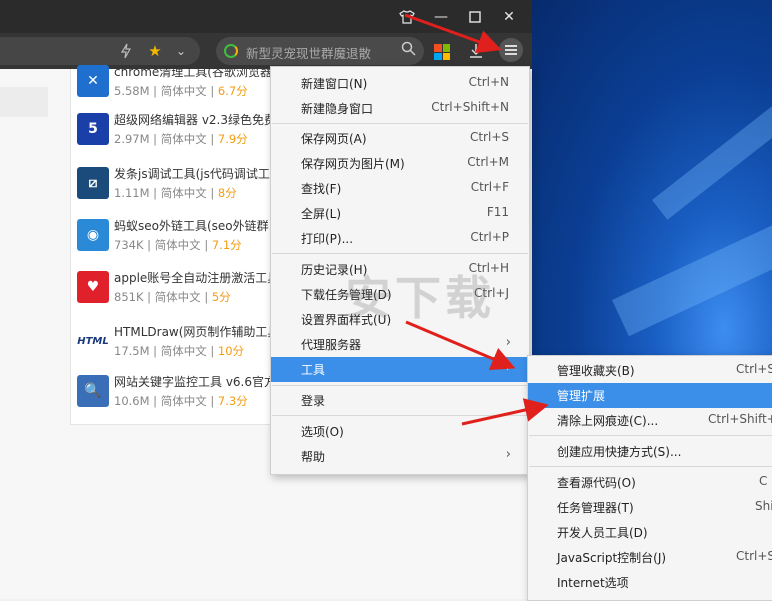 Image resolution: width=772 pixels, height=601 pixels. Describe the element at coordinates (196, 331) in the screenshot. I see `app-name: HTMLDraw(网页制作辅助工具` at that location.